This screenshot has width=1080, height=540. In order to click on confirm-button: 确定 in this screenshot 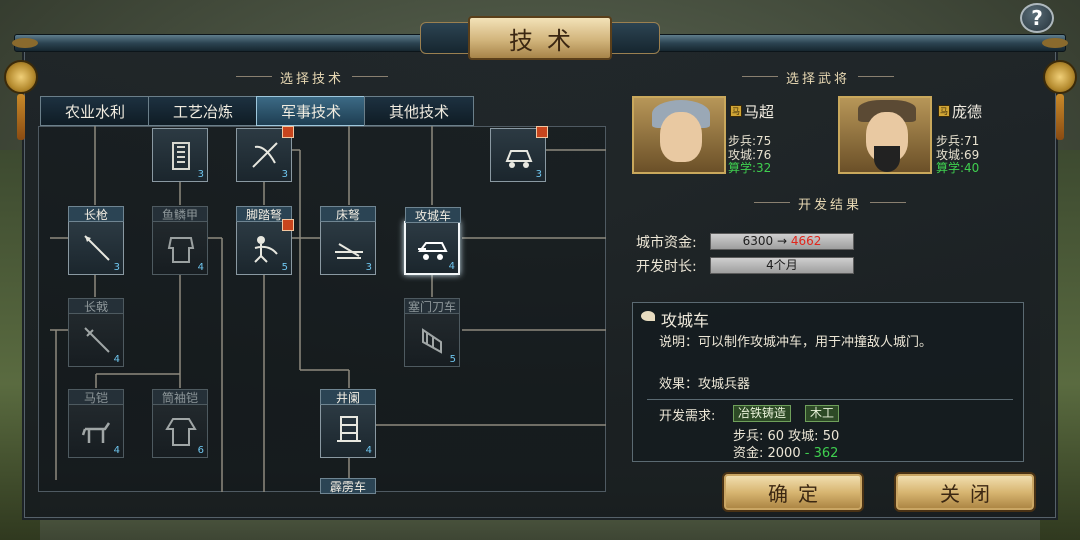, I will do `click(793, 492)`.